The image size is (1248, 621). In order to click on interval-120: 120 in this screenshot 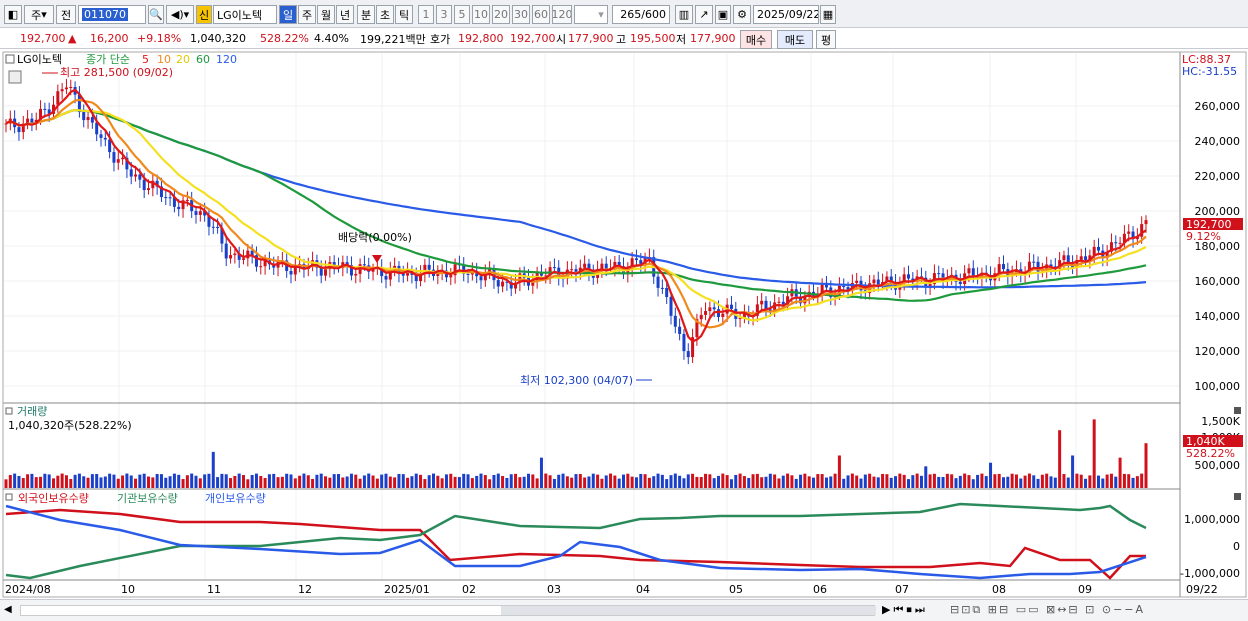, I will do `click(562, 14)`.